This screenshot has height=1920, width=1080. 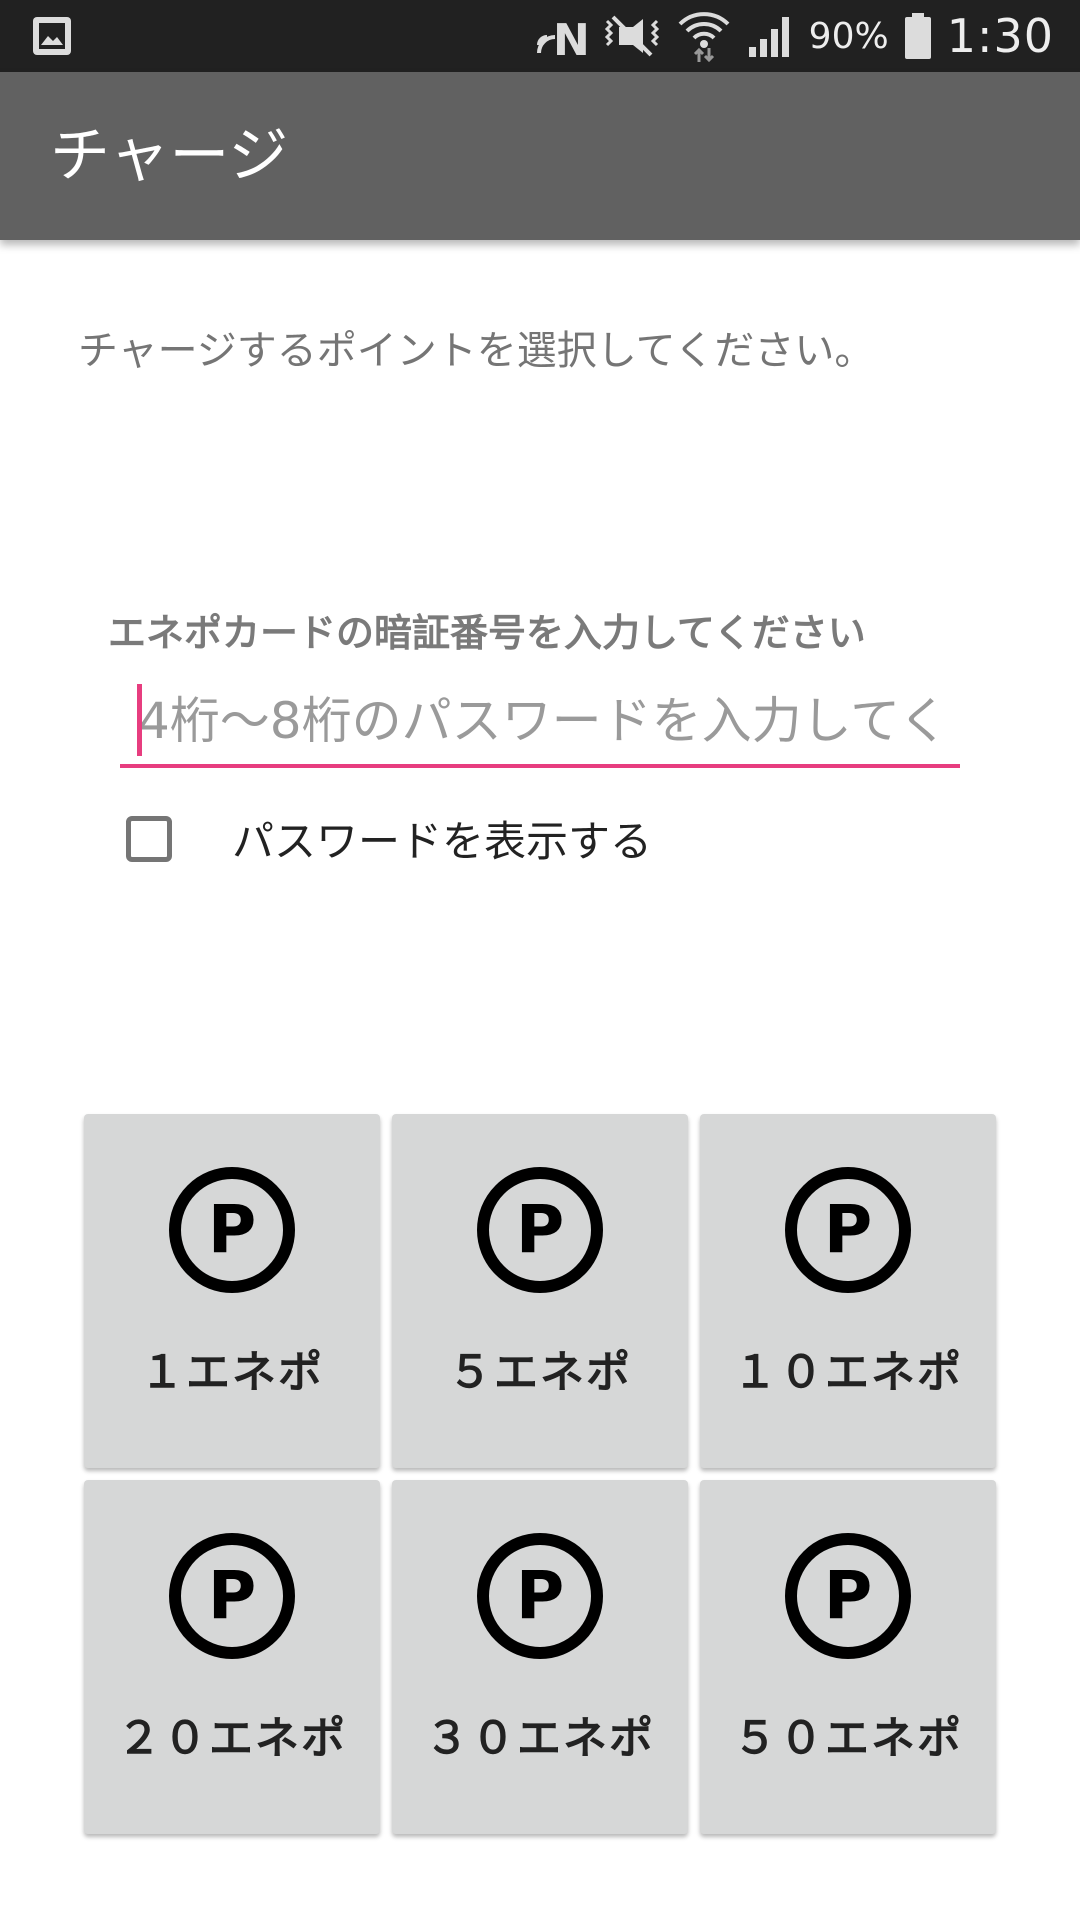 What do you see at coordinates (169, 156) in the screenshot?
I see `page-title: チャージ` at bounding box center [169, 156].